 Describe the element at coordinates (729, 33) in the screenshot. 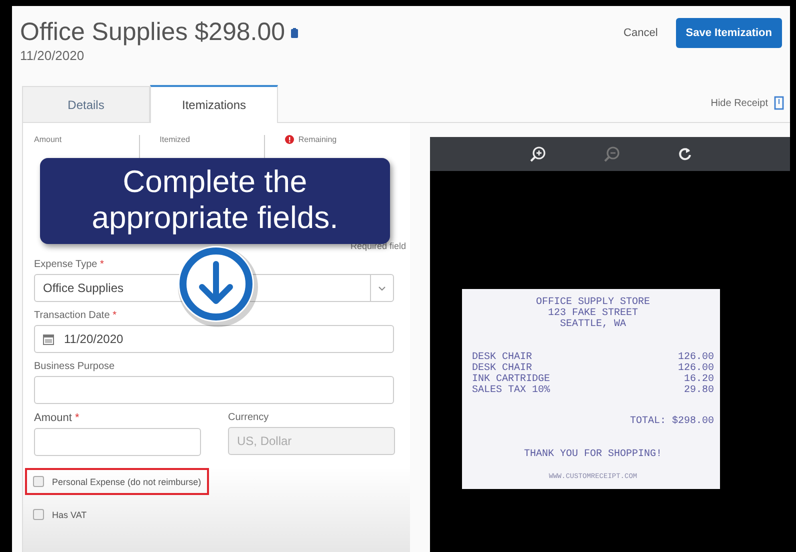

I see `save-button: Save Itemization` at that location.